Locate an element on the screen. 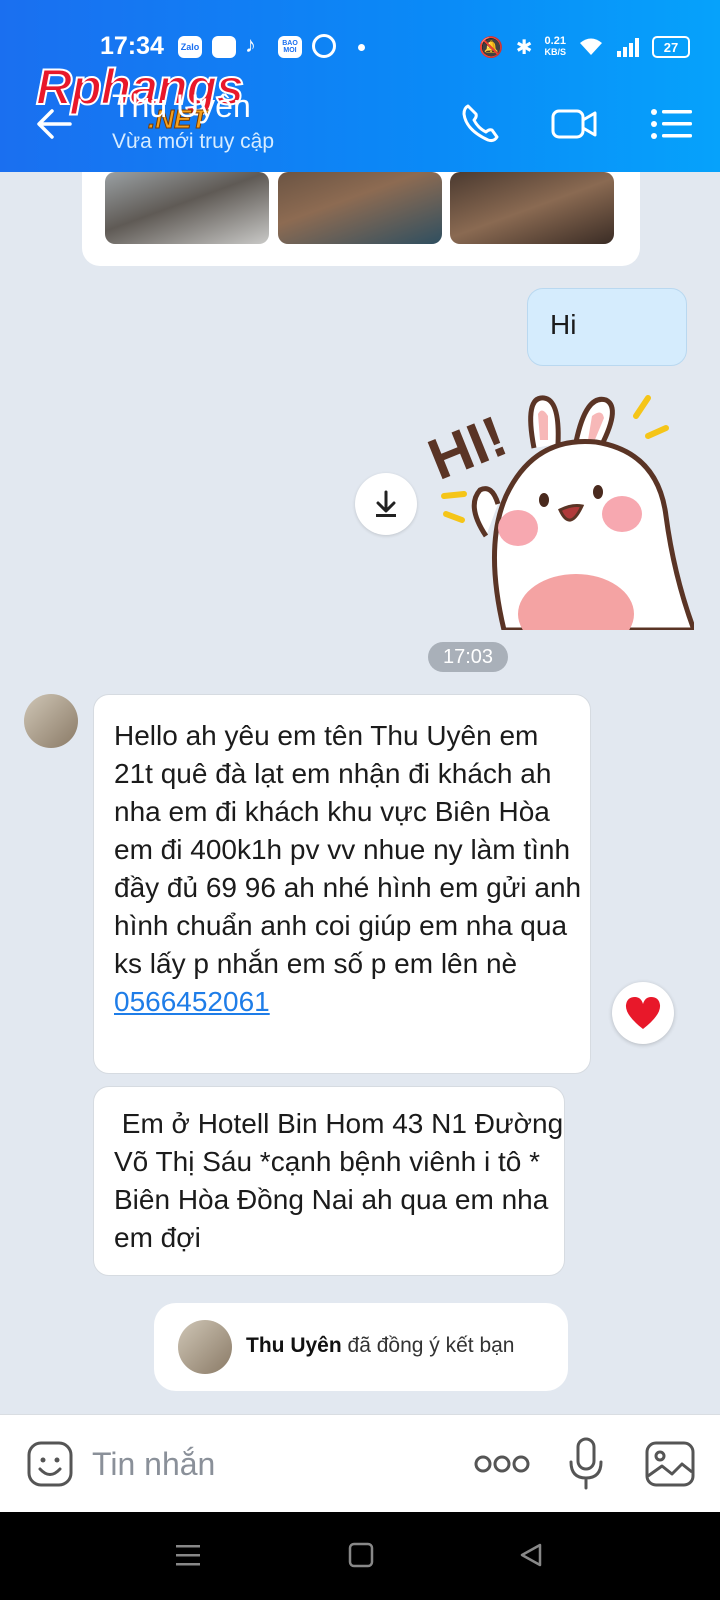 Image resolution: width=720 pixels, height=1600 pixels. signal-icon is located at coordinates (628, 47).